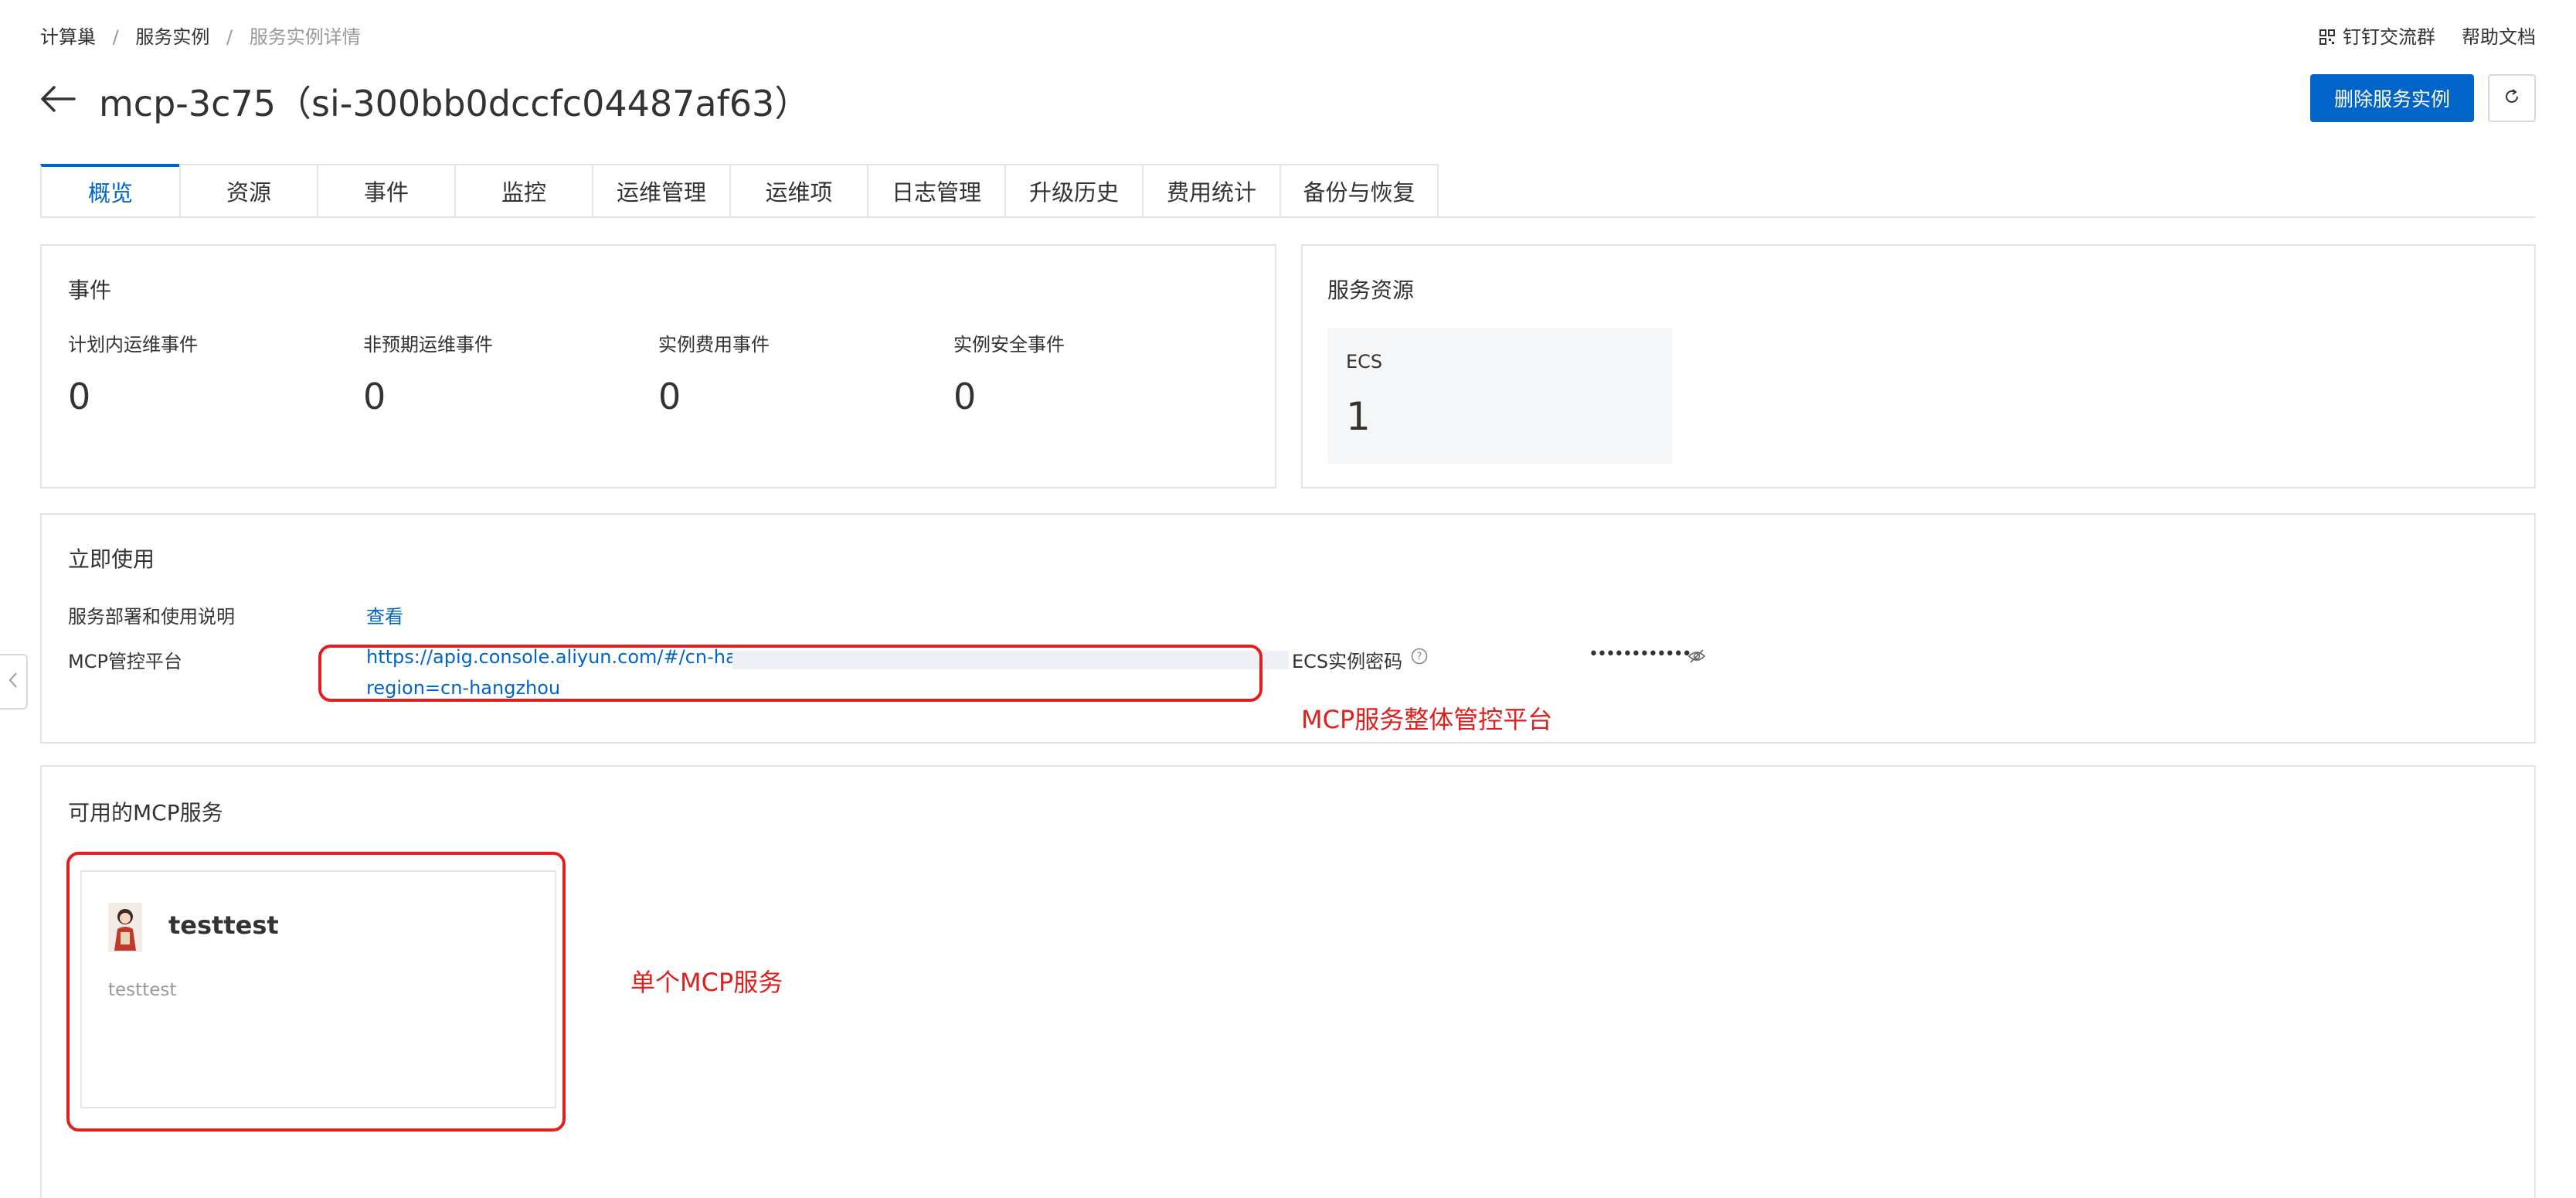  What do you see at coordinates (1347, 661) in the screenshot?
I see `ecs-password-label: ECS实例密码` at bounding box center [1347, 661].